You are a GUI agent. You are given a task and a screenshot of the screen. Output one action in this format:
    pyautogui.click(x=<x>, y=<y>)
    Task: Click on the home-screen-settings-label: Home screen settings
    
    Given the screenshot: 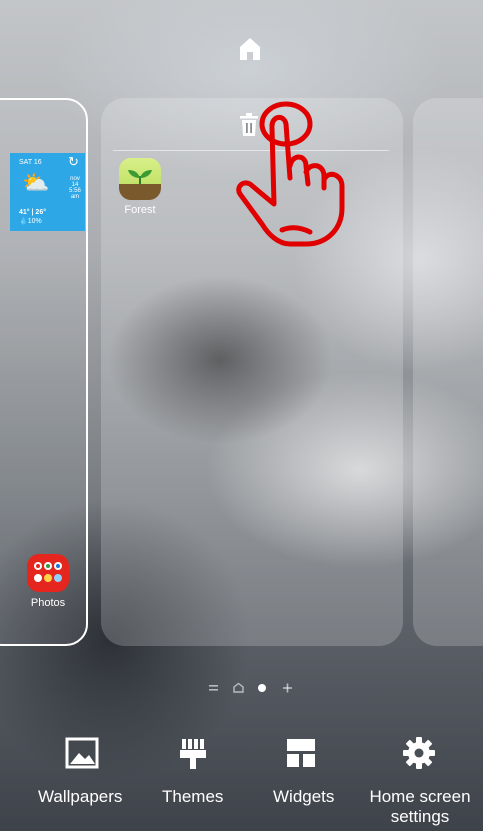 What is the action you would take?
    pyautogui.click(x=420, y=807)
    